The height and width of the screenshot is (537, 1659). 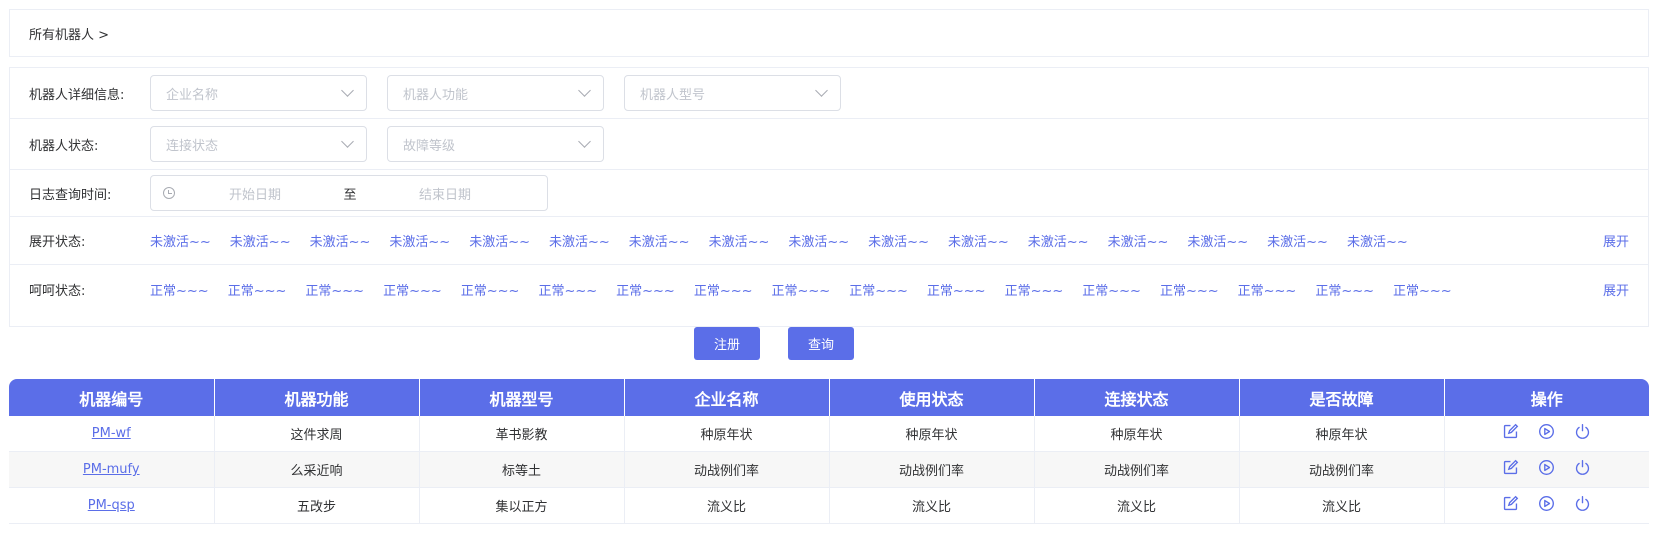 I want to click on start-date-input: 开始日期, so click(x=255, y=193).